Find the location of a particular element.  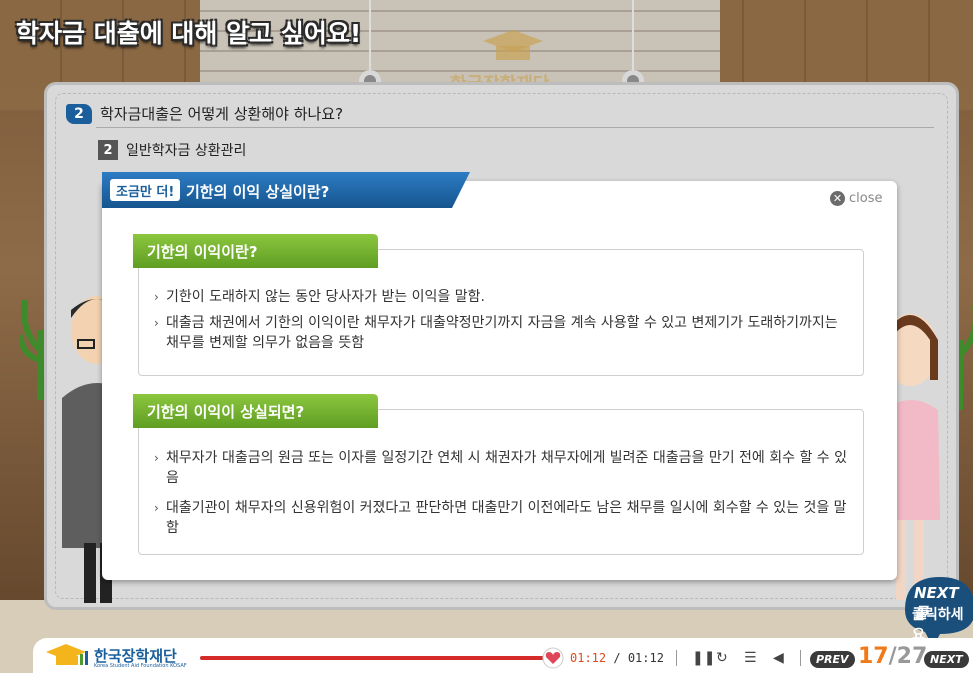

info-box-heading-text: 기한의 이익이란? is located at coordinates (202, 251).